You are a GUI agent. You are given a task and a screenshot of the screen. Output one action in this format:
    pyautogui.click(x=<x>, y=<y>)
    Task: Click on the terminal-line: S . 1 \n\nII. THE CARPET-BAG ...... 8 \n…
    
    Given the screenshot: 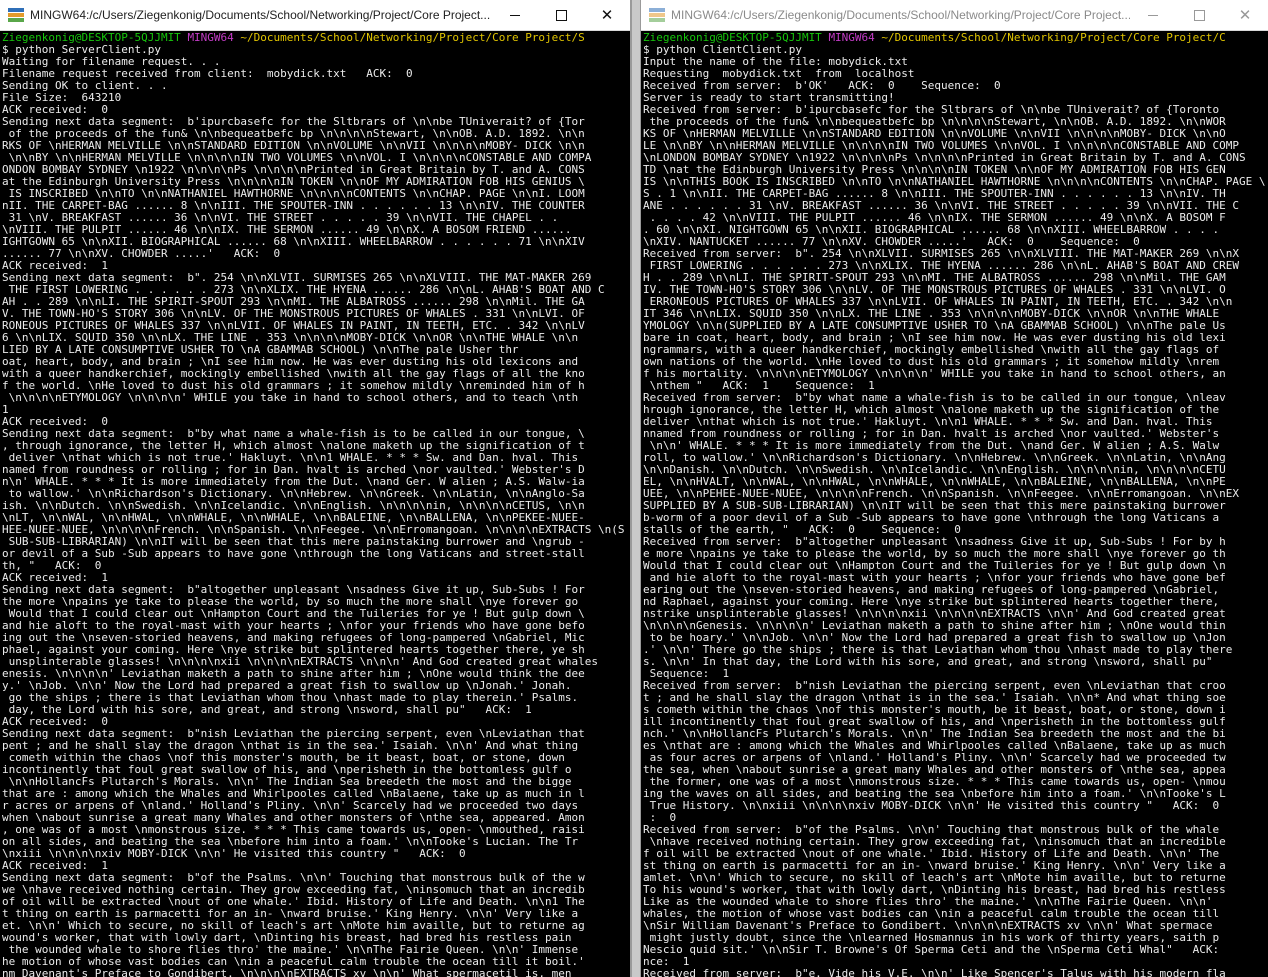 What is the action you would take?
    pyautogui.click(x=934, y=194)
    